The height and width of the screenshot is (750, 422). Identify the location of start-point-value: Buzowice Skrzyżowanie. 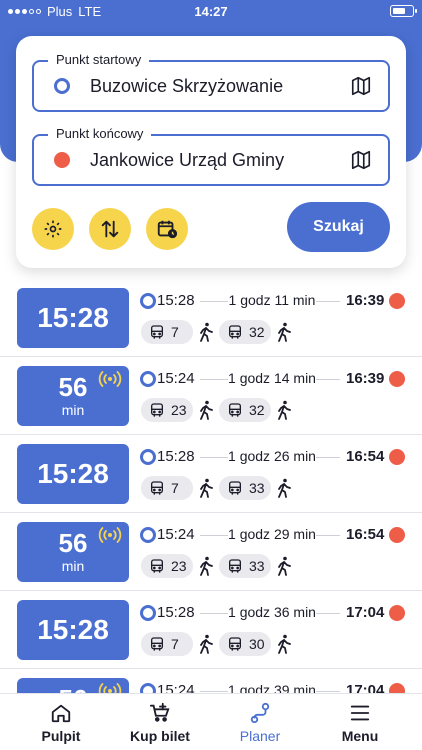
(186, 86).